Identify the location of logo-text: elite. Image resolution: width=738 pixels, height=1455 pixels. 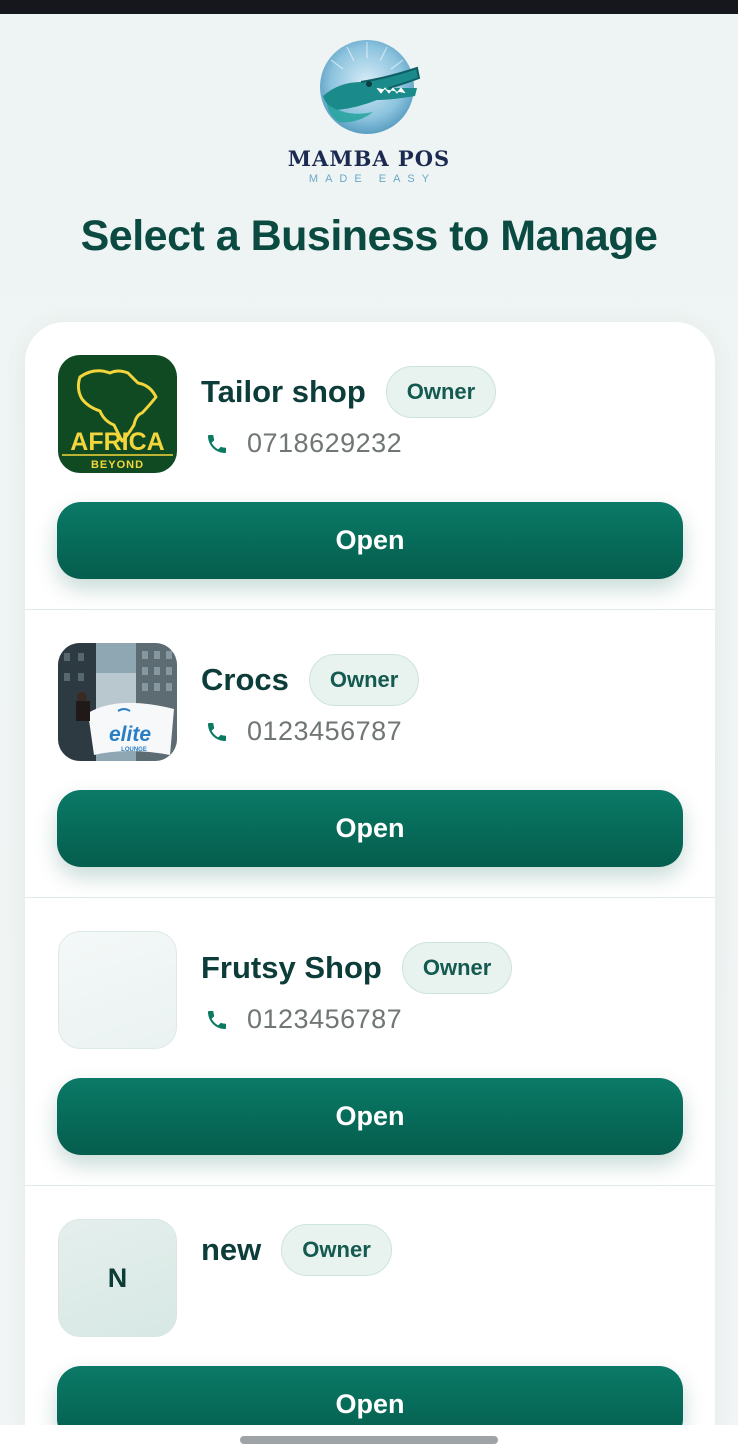
(130, 734).